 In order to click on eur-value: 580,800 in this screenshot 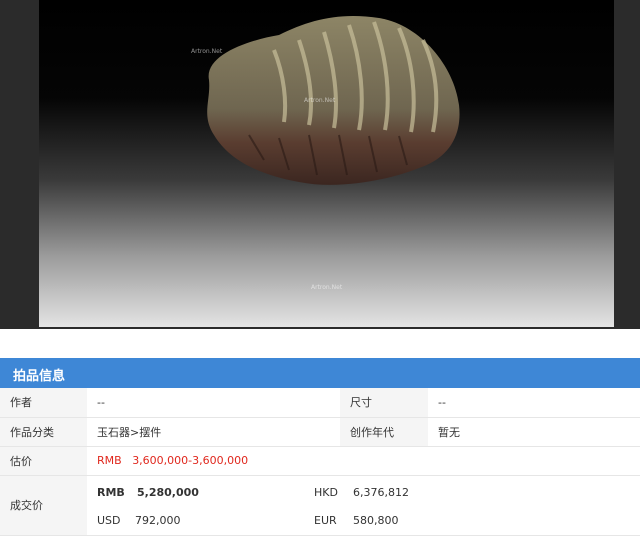, I will do `click(376, 520)`.